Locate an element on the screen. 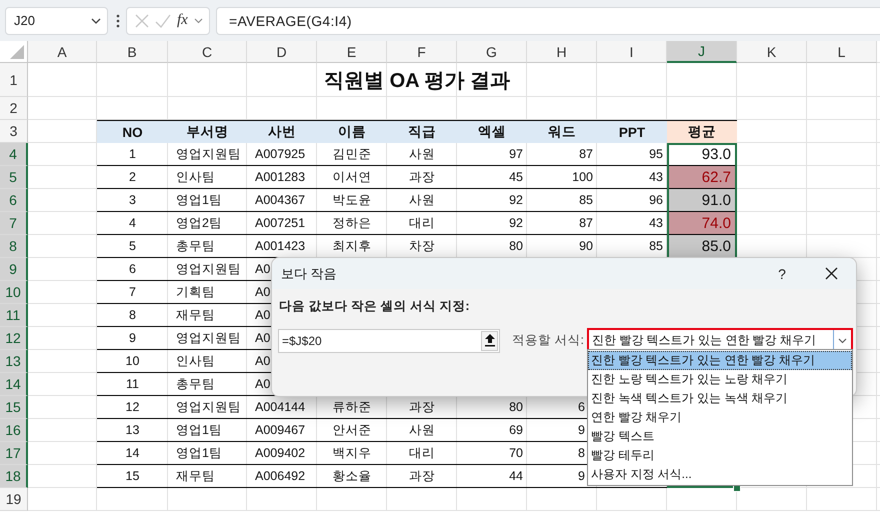 The width and height of the screenshot is (880, 514). row-header: 1 is located at coordinates (14, 80).